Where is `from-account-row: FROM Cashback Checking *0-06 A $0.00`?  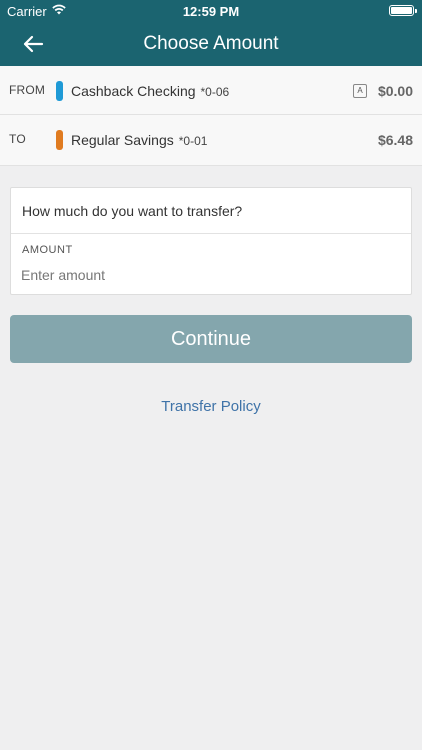
from-account-row: FROM Cashback Checking *0-06 A $0.00 is located at coordinates (211, 90).